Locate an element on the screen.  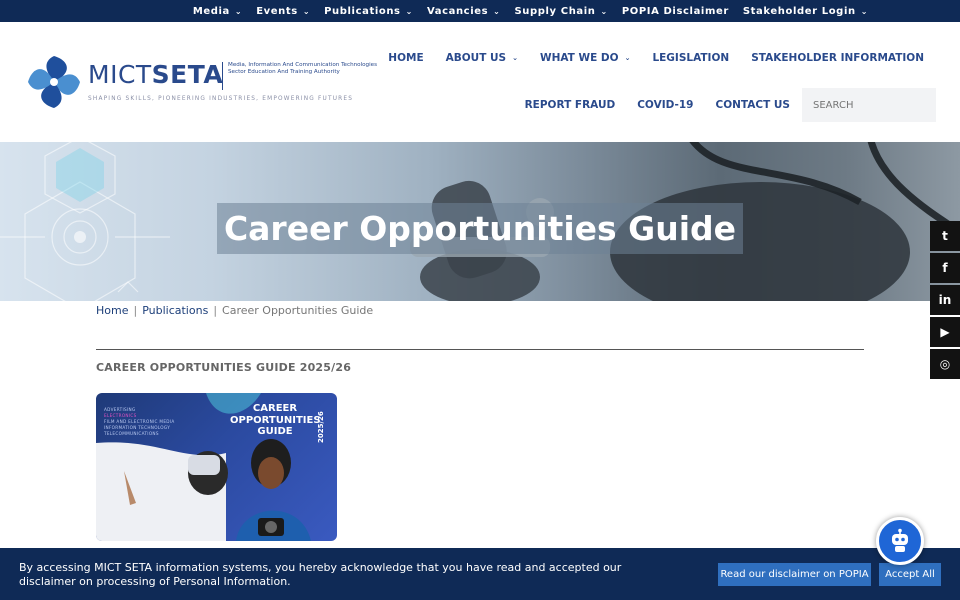
section-heading: CAREER OPPORTUNITIES GUIDE 2025/26 is located at coordinates (224, 367).